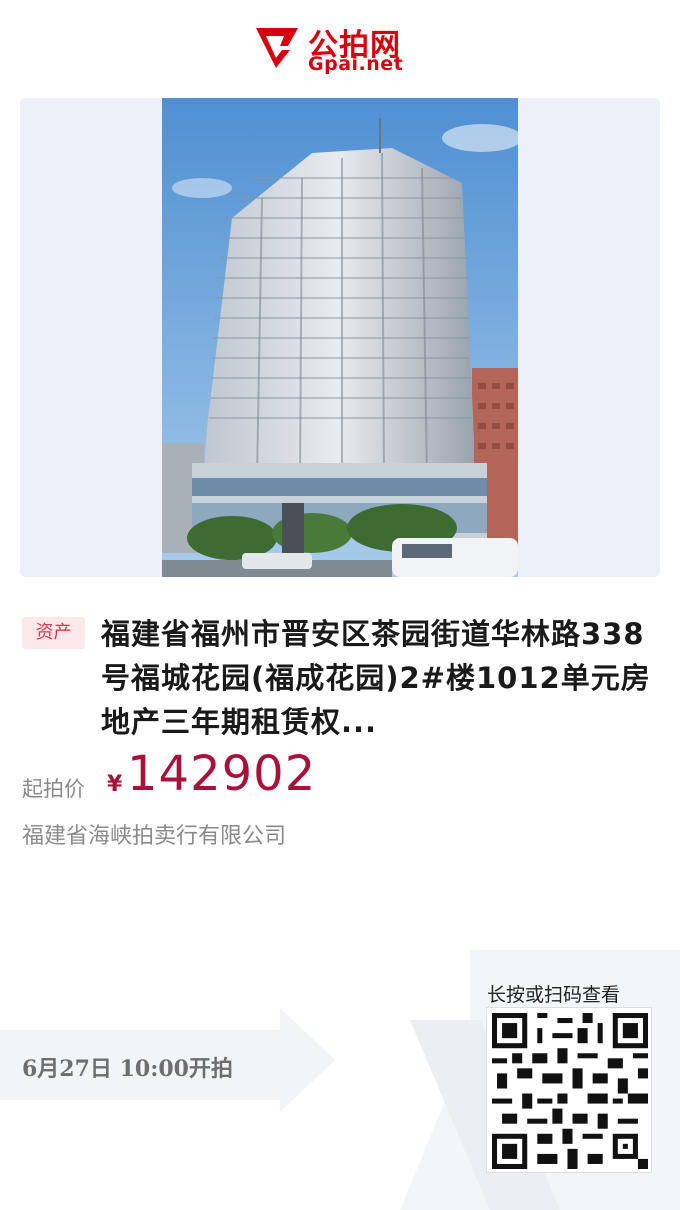 The height and width of the screenshot is (1210, 680). I want to click on gpai-logo: 公拍网 Gpai.net, so click(342, 48).